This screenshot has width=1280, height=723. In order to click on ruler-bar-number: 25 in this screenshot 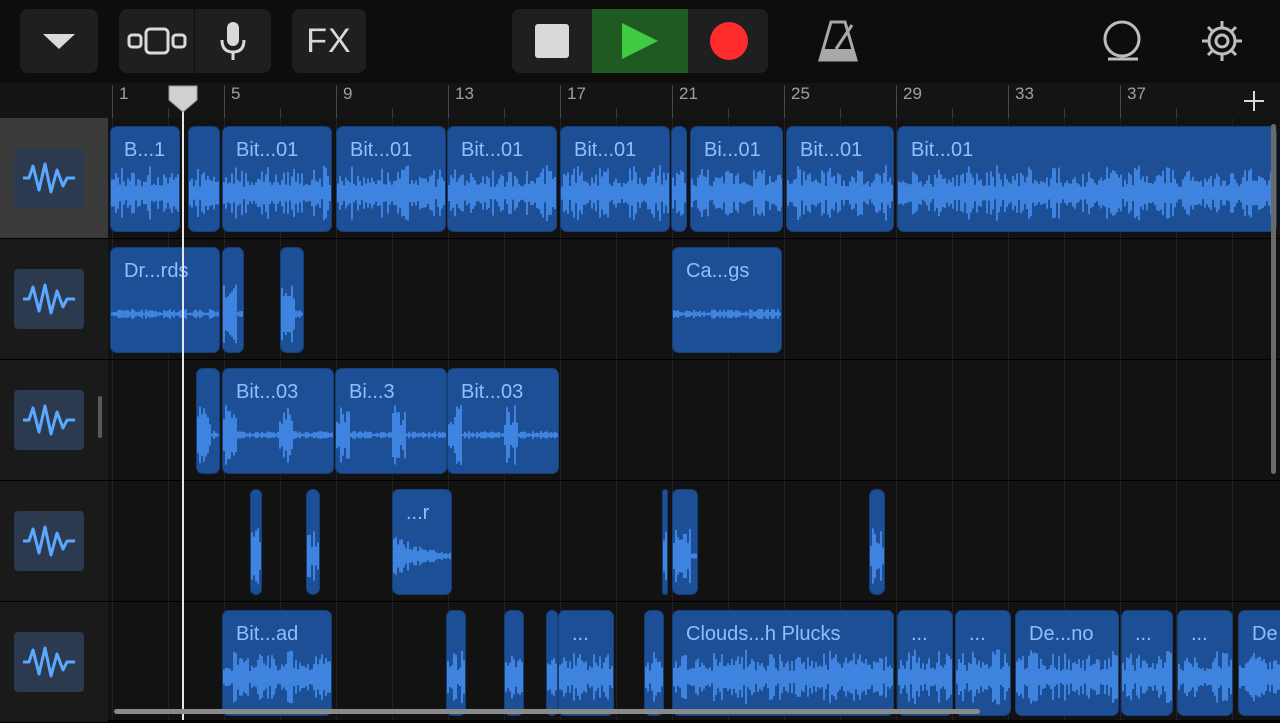, I will do `click(800, 93)`.